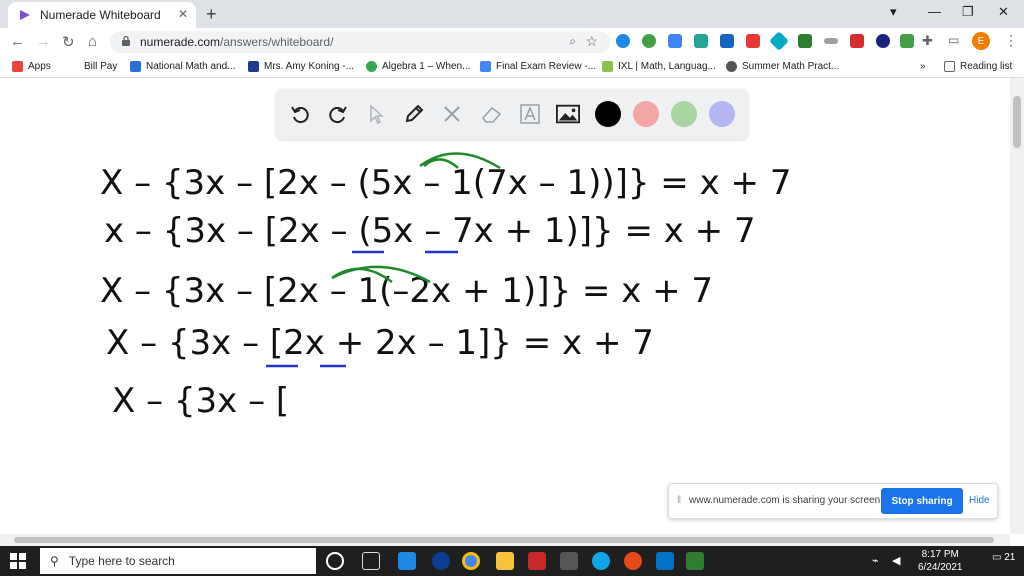 The width and height of the screenshot is (1024, 576). What do you see at coordinates (601, 561) in the screenshot?
I see `edge-icon` at bounding box center [601, 561].